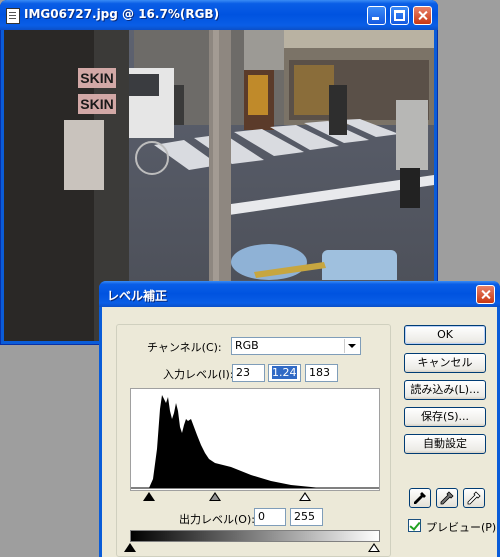 The width and height of the screenshot is (500, 557). Describe the element at coordinates (485, 294) in the screenshot. I see `dialog-close-button` at that location.